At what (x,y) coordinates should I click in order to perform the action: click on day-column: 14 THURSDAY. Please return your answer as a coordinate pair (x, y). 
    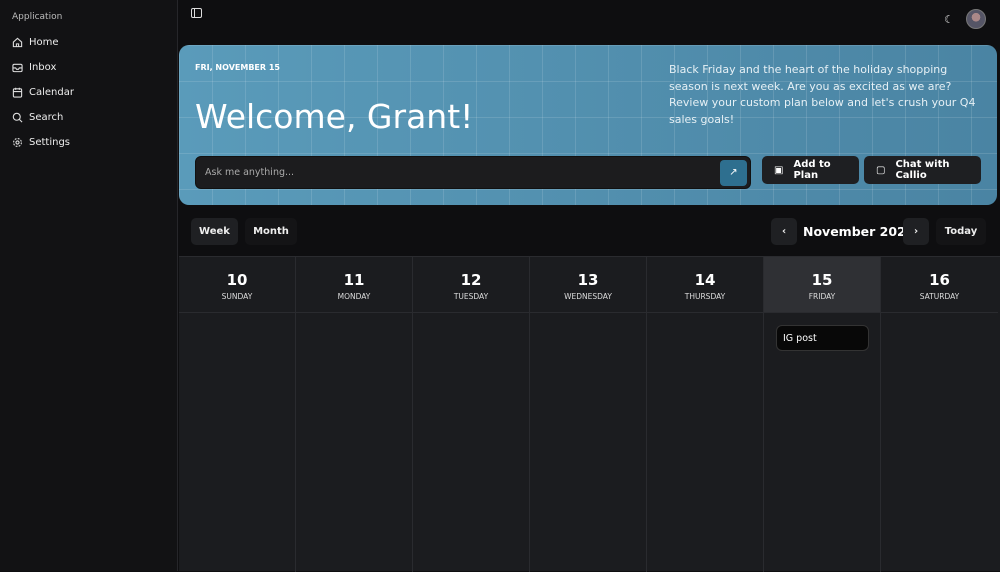
    Looking at the image, I should click on (705, 414).